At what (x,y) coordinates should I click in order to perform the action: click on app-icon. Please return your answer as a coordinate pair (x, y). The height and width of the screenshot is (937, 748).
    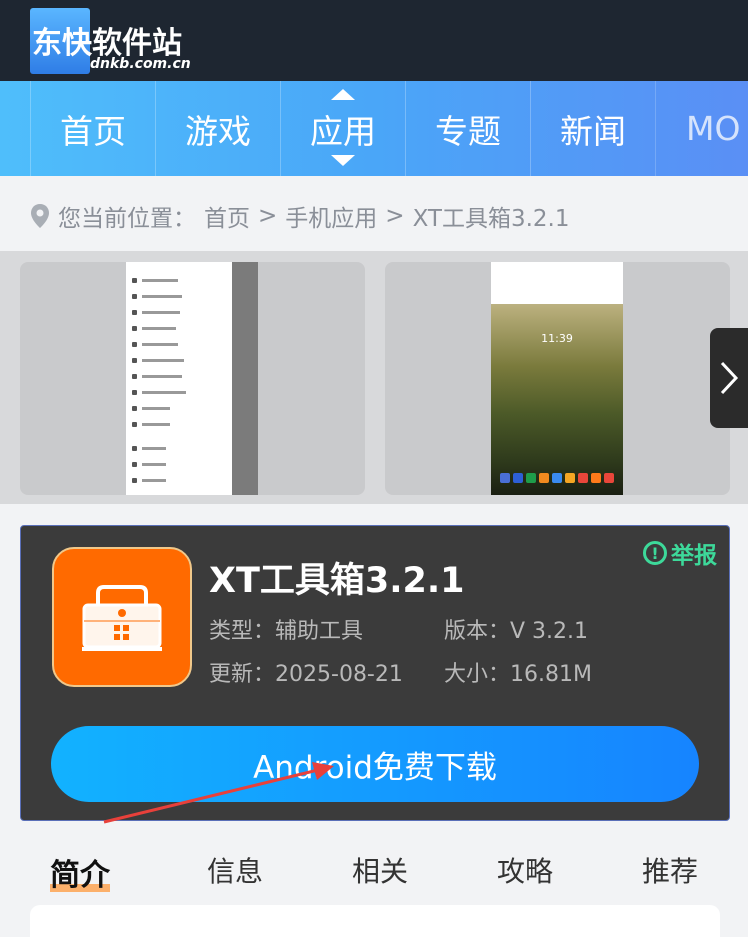
    Looking at the image, I should click on (122, 617).